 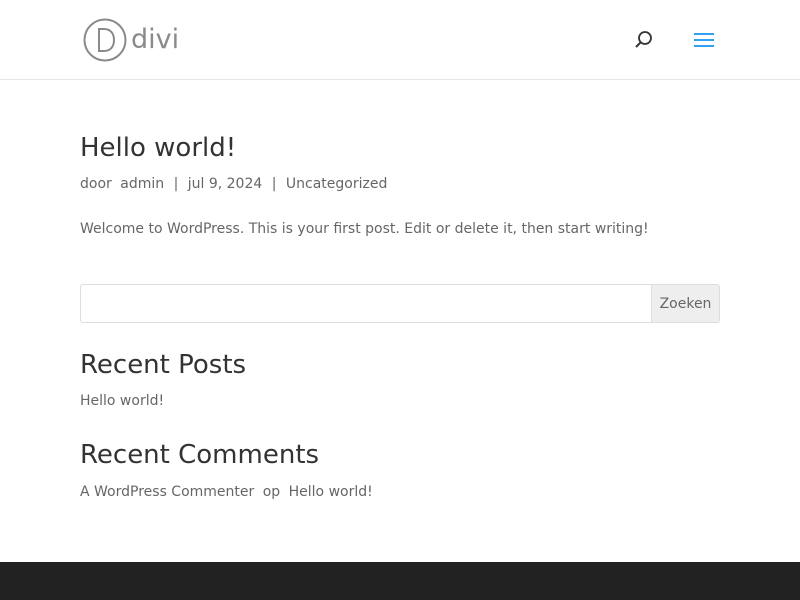 What do you see at coordinates (167, 492) in the screenshot?
I see `comment-author-link: A WordPress Commenter` at bounding box center [167, 492].